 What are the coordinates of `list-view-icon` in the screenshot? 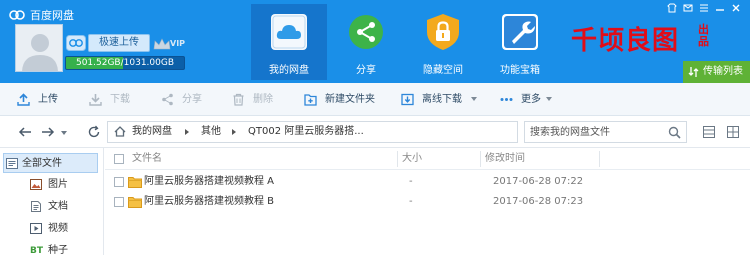 It's located at (709, 132).